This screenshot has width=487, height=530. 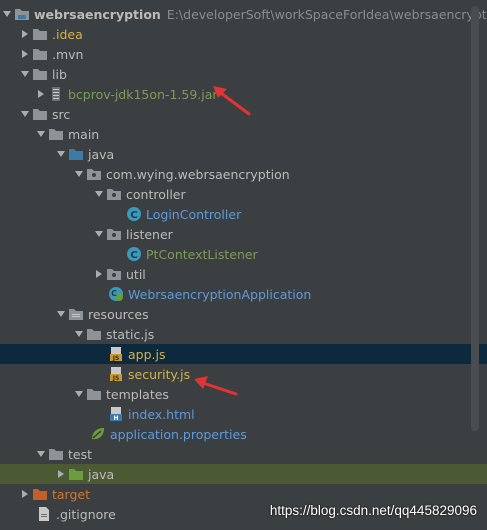 I want to click on tree-row-application-class: C WebrsaencryptionApplication, so click(x=243, y=294).